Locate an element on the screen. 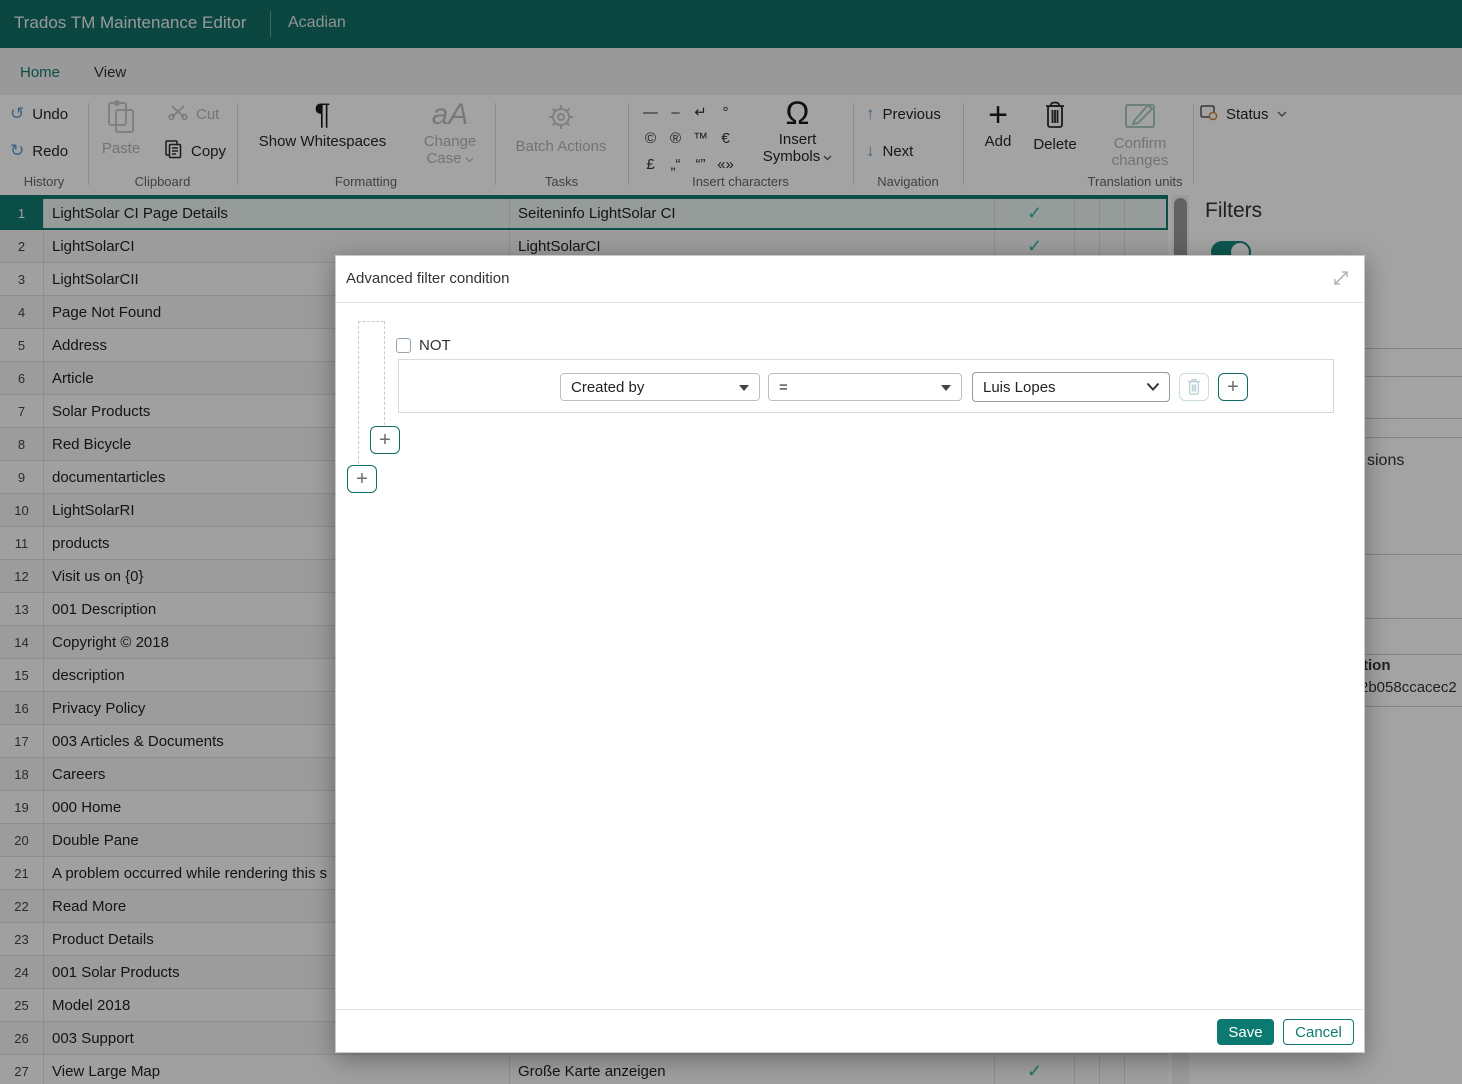 This screenshot has height=1084, width=1462. dialog-title: Advanced filter condition is located at coordinates (428, 278).